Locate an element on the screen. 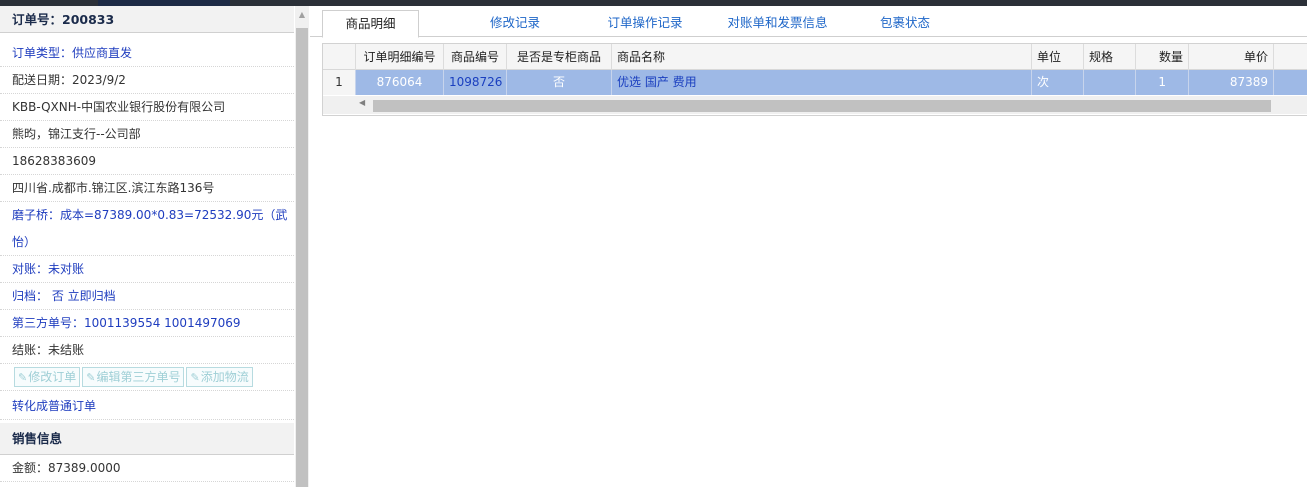 This screenshot has width=1307, height=487. cell-product-name: 优选 国产 费用 is located at coordinates (822, 82).